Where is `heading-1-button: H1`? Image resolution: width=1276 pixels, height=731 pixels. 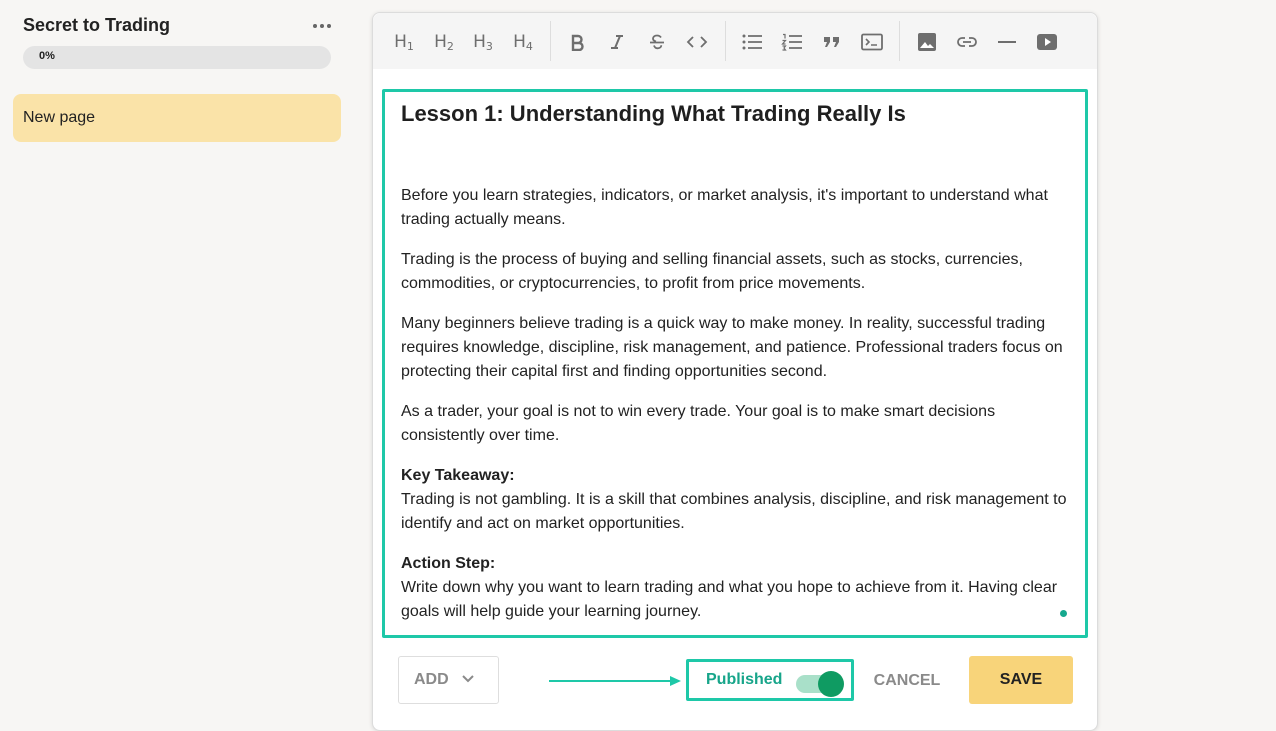
heading-1-button: H1 is located at coordinates (404, 42).